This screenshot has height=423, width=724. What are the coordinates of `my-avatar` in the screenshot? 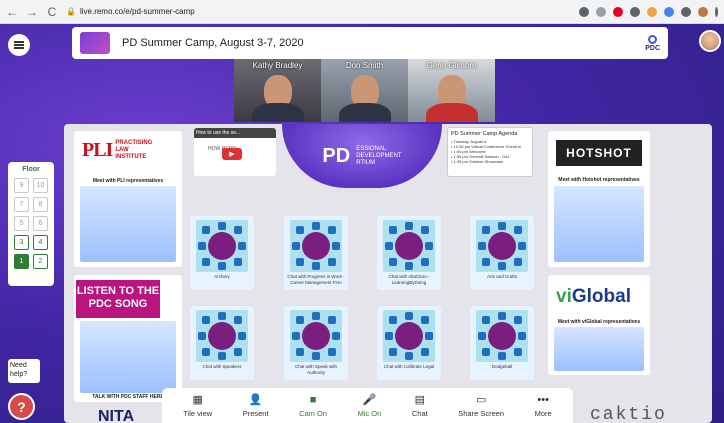 It's located at (710, 41).